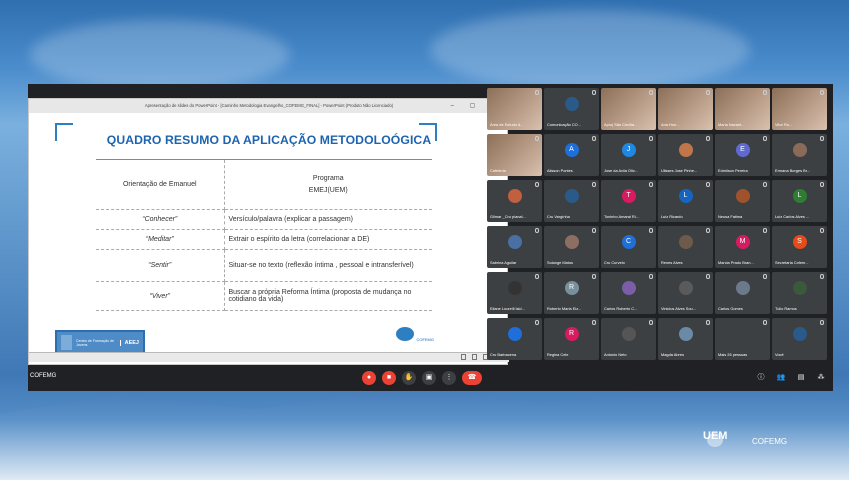  I want to click on participant-tile: Cafeteria, so click(514, 155).